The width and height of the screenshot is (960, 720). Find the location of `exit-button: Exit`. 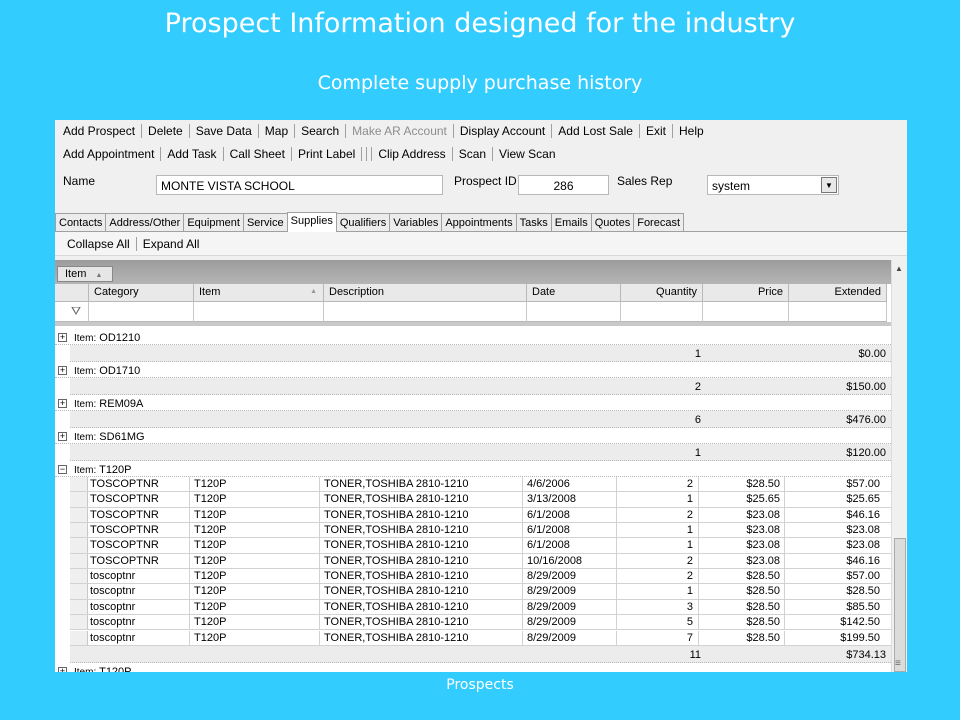

exit-button: Exit is located at coordinates (656, 131).